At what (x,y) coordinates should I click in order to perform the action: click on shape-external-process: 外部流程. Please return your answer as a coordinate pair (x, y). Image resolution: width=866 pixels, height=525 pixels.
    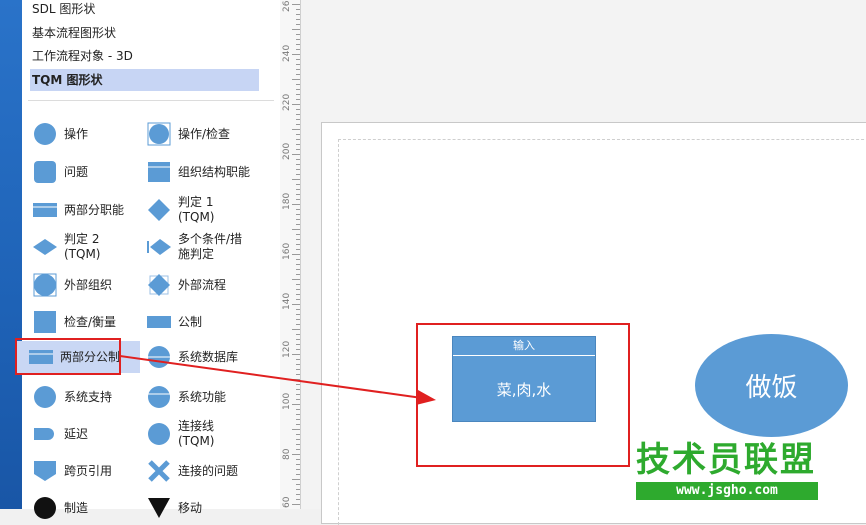
    Looking at the image, I should click on (211, 285).